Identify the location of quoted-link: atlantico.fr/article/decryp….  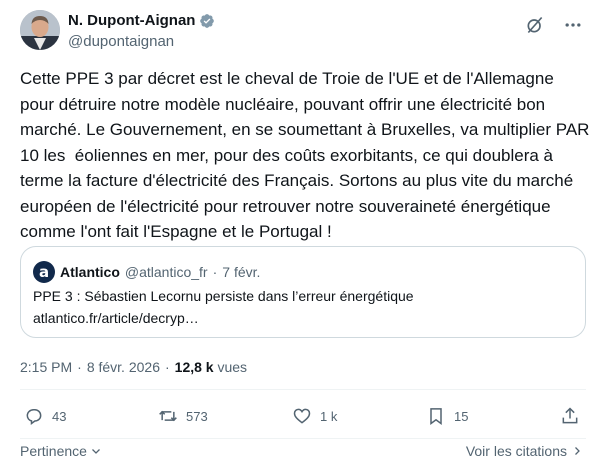
(116, 318).